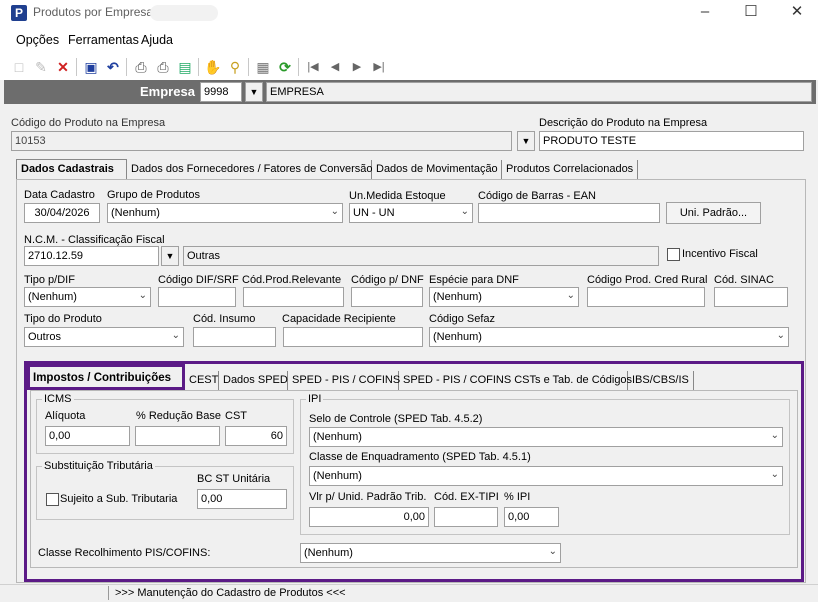  What do you see at coordinates (108, 593) in the screenshot?
I see `status-divider` at bounding box center [108, 593].